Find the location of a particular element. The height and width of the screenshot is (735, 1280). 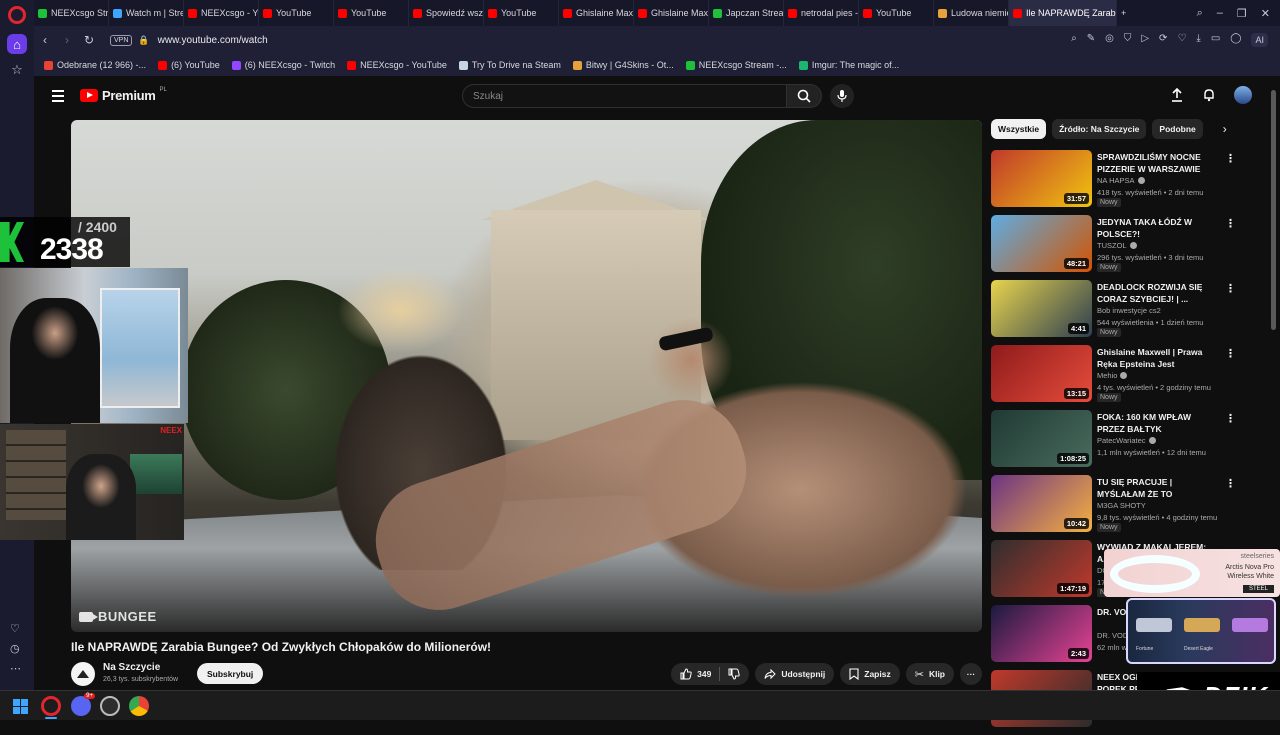

bookmark-item: (6) NEEXcsgo - Twitch is located at coordinates (283, 65).